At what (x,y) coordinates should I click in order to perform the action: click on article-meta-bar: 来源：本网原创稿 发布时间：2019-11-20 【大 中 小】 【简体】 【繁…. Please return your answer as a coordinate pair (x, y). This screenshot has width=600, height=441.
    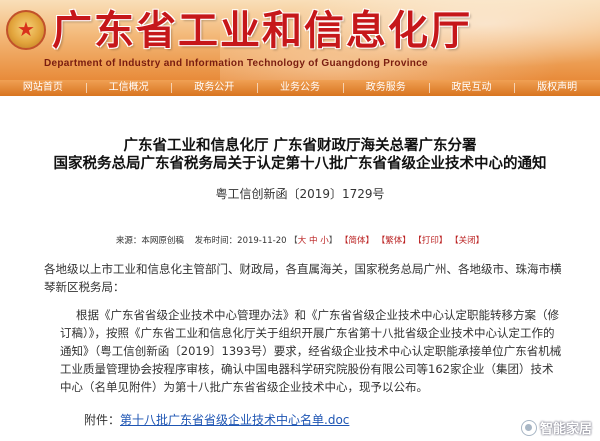
    Looking at the image, I should click on (300, 241).